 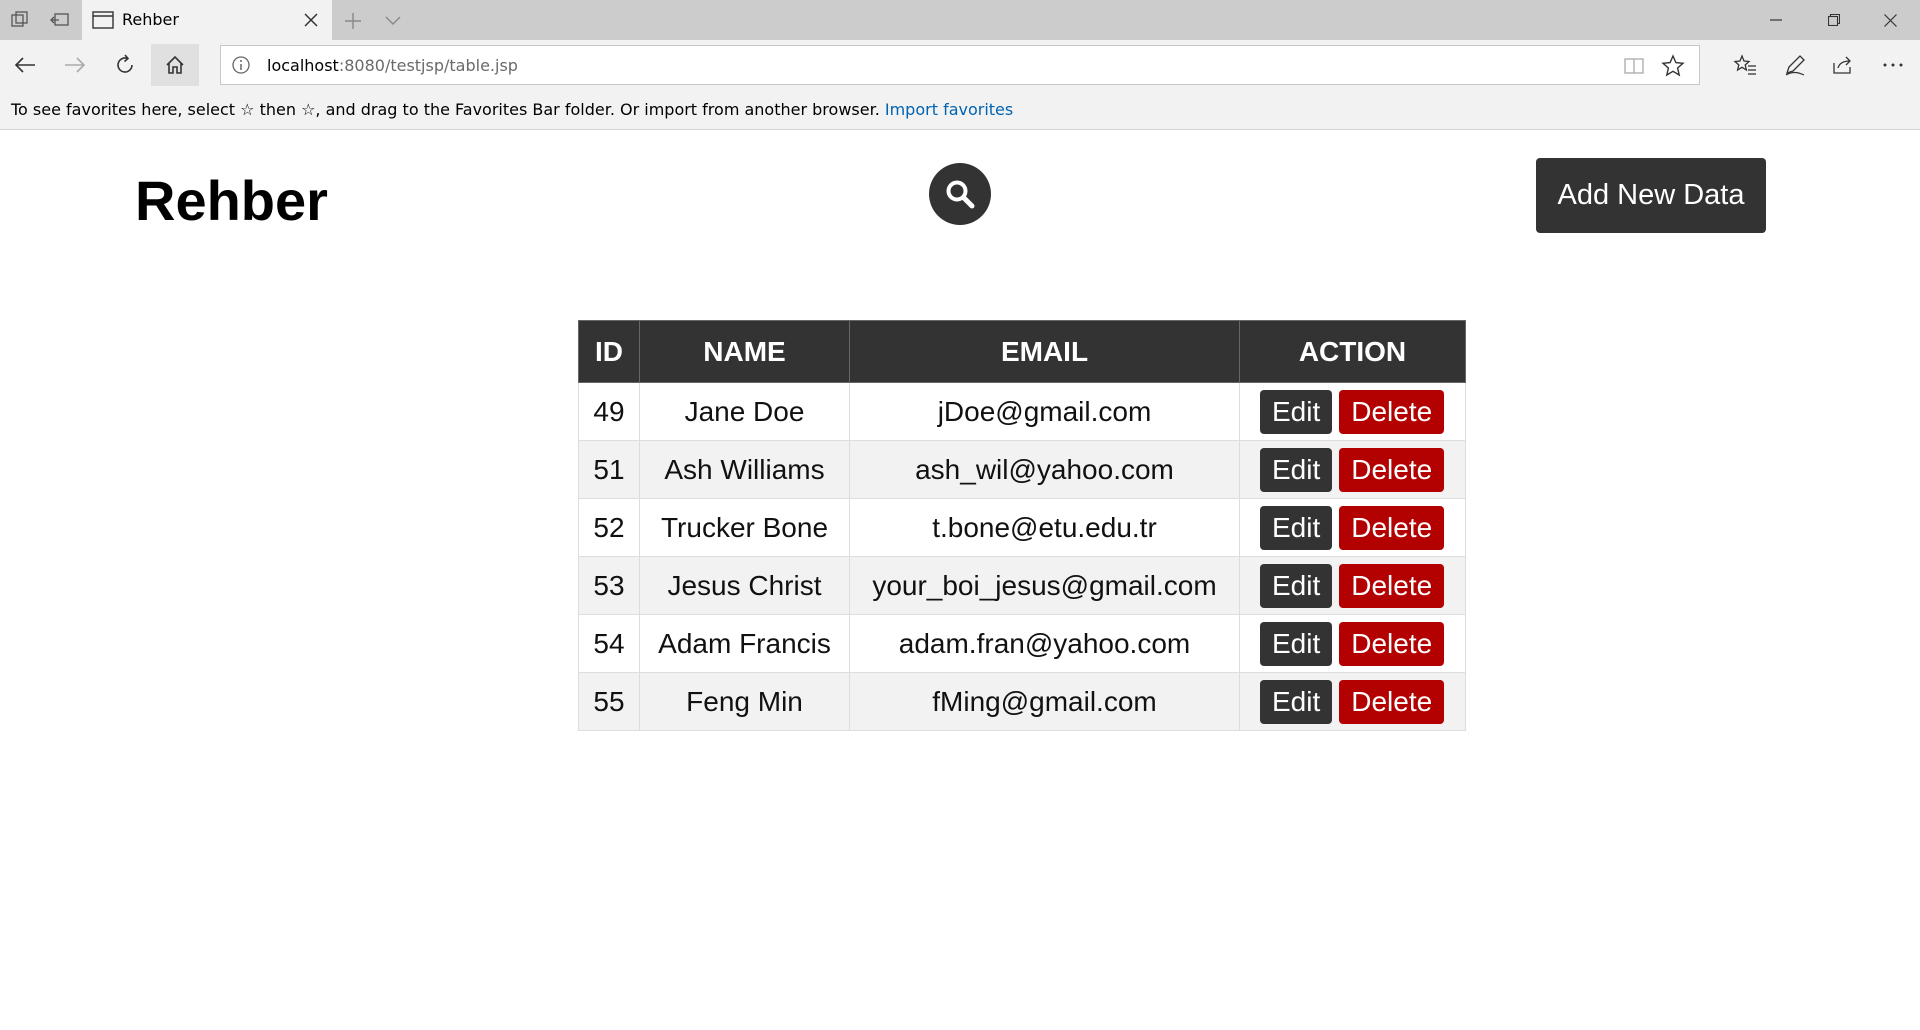 I want to click on header-email: EMAIL, so click(x=1044, y=351).